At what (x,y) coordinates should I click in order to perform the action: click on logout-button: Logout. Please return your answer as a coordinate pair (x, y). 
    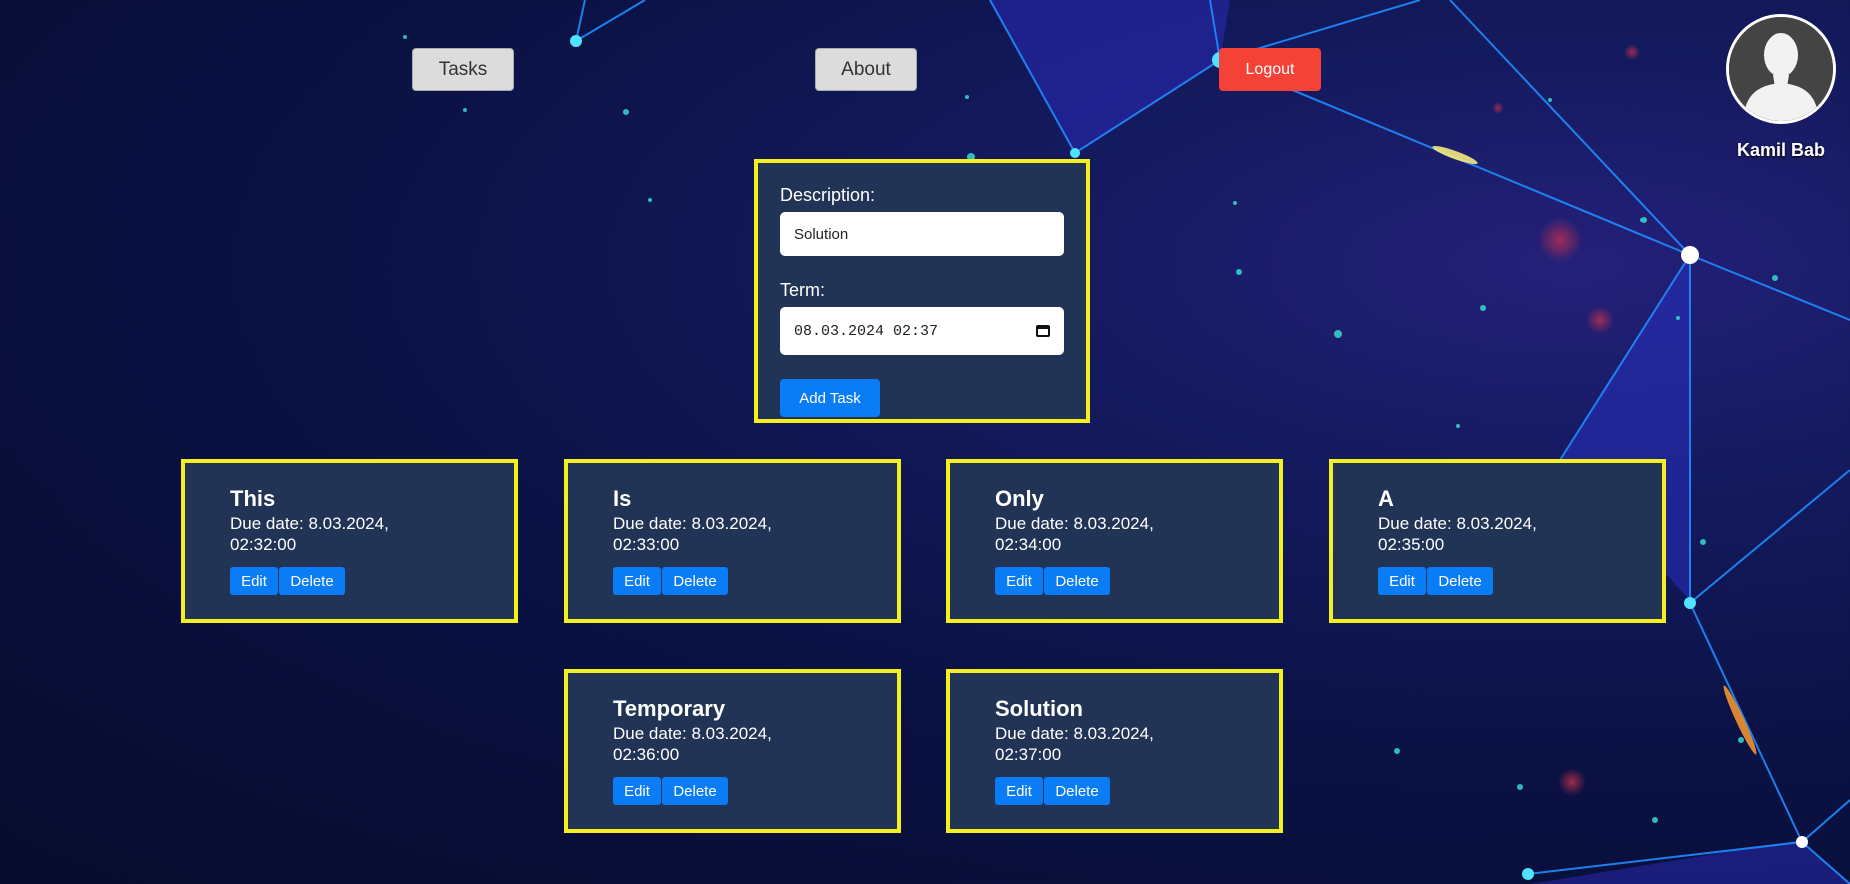
    Looking at the image, I should click on (1270, 69).